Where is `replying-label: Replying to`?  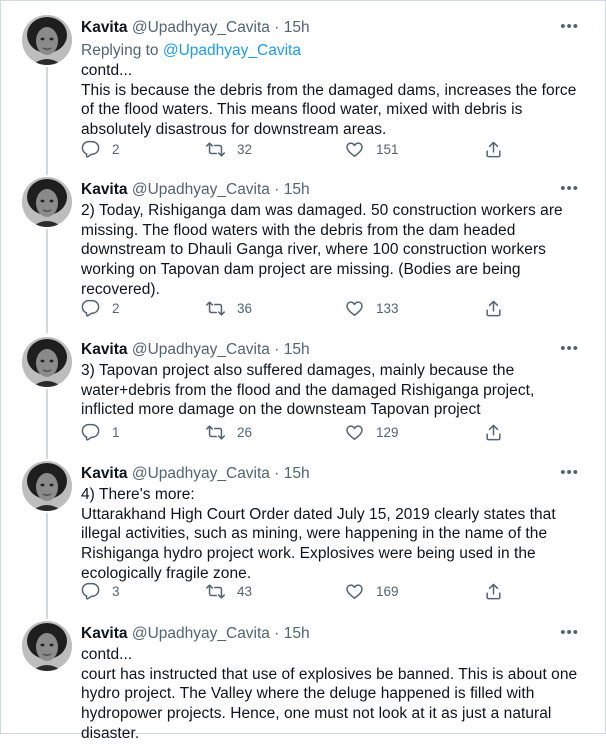 replying-label: Replying to is located at coordinates (120, 50).